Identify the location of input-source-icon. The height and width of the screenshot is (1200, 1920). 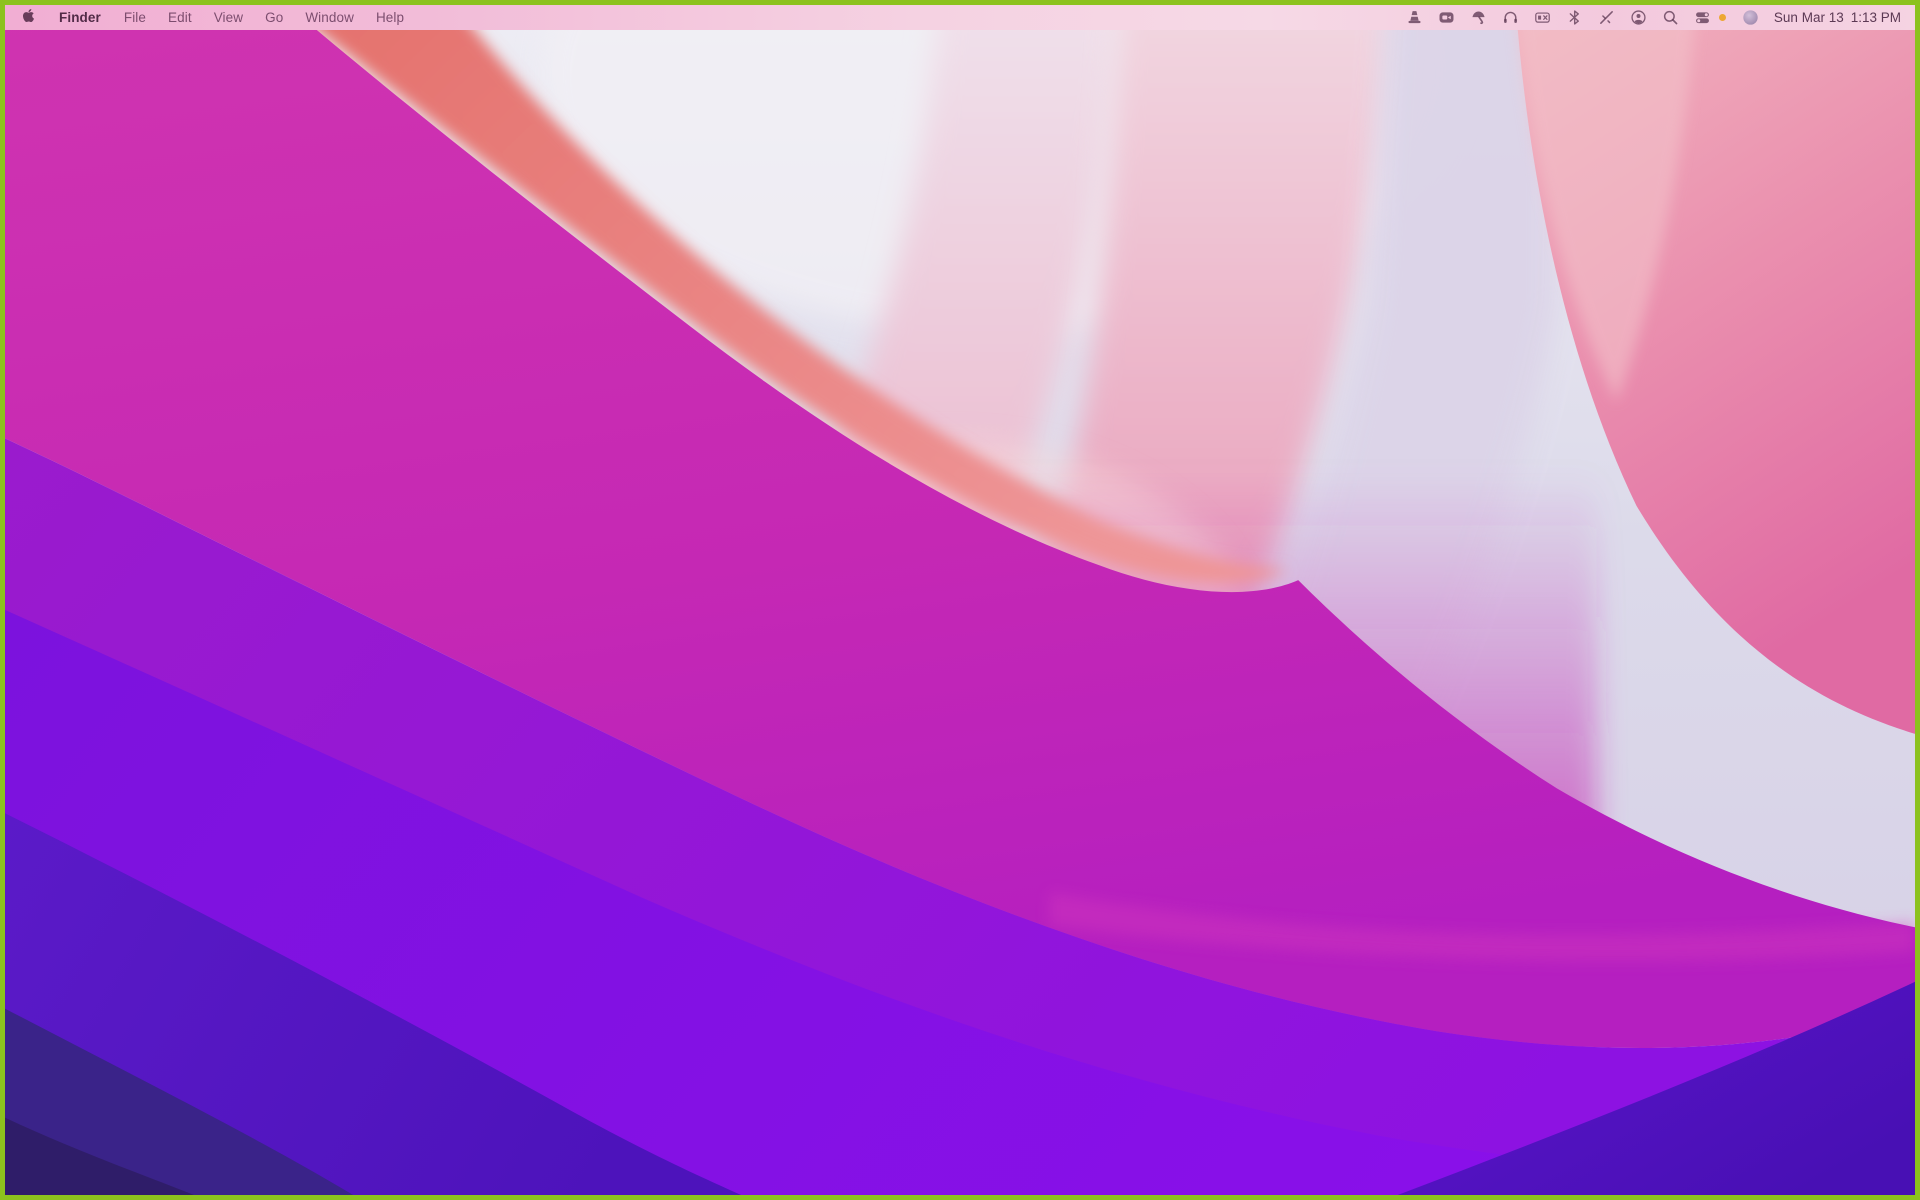
(1542, 17).